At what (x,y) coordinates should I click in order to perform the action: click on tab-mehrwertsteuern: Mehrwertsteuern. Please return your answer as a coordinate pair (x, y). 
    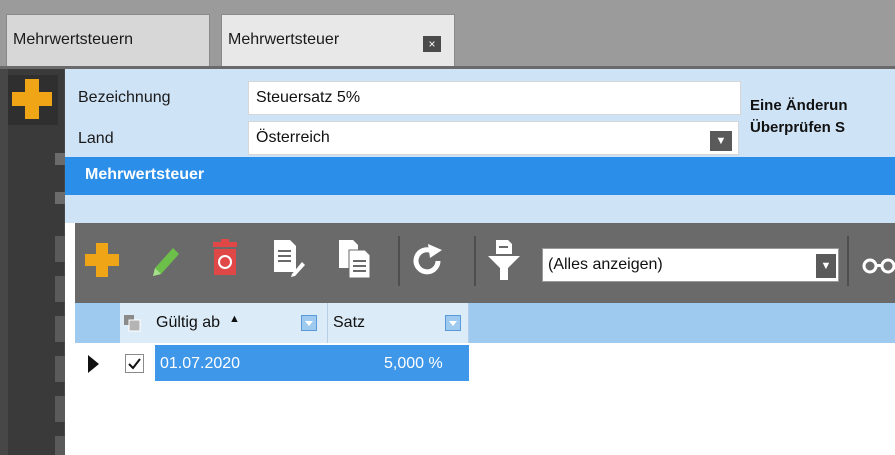
    Looking at the image, I should click on (108, 40).